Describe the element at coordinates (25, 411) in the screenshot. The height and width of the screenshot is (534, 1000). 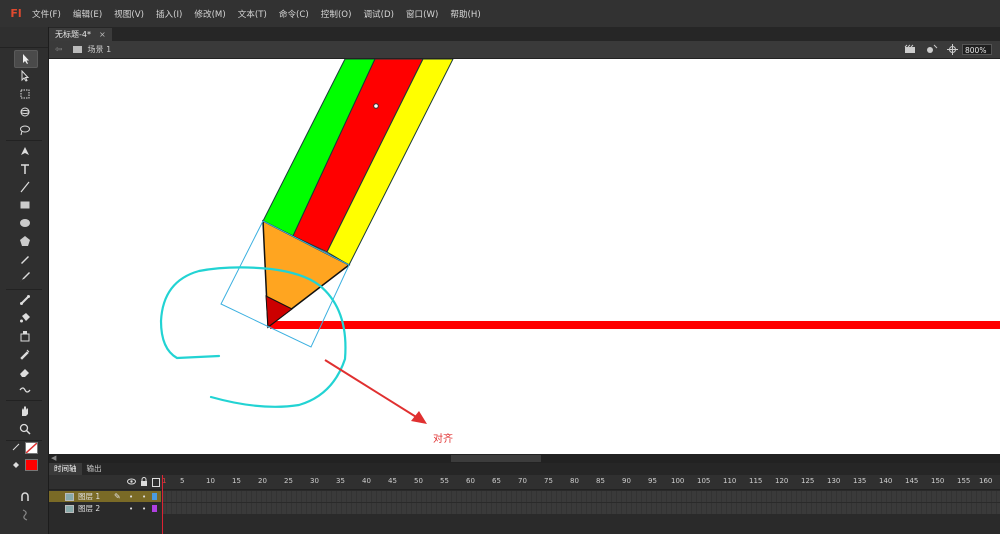
I see `hand-tool-icon` at that location.